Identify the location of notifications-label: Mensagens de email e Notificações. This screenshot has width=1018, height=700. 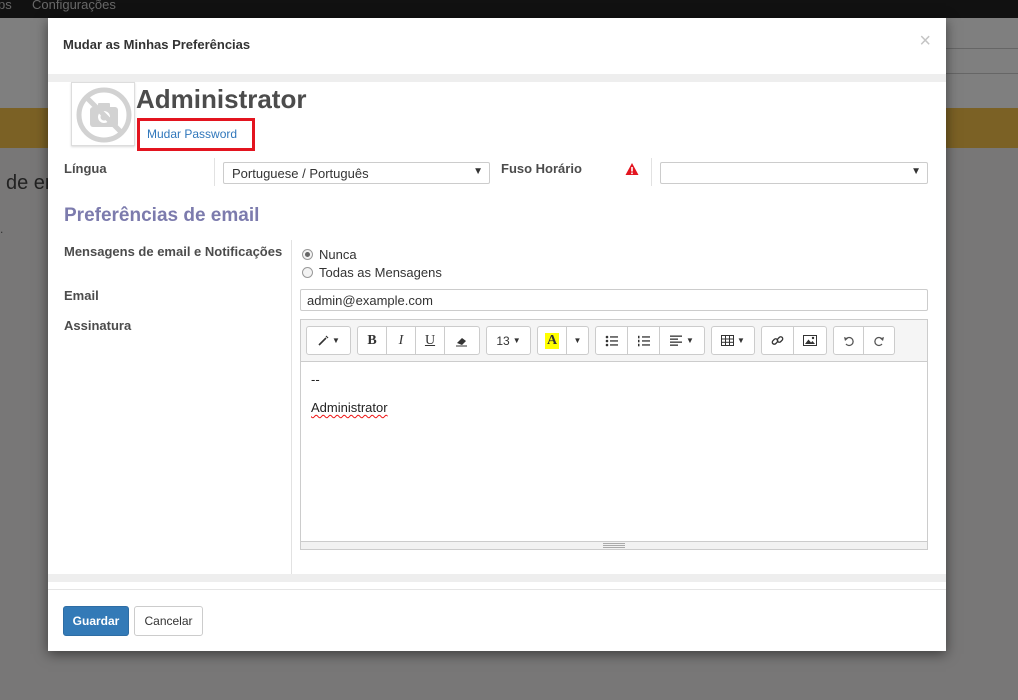
(173, 251).